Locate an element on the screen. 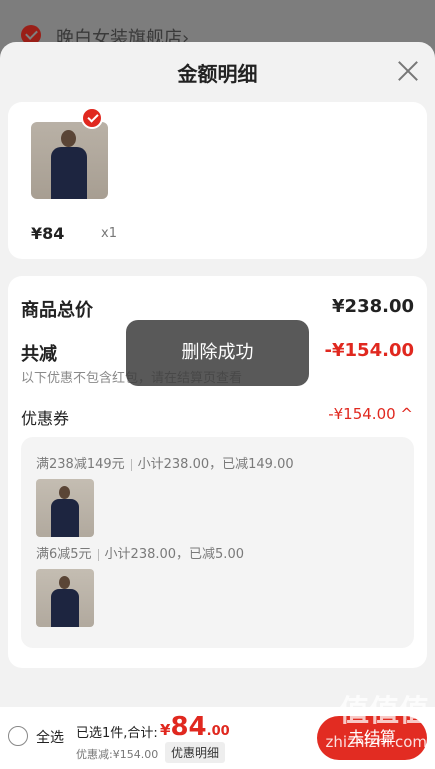 The height and width of the screenshot is (769, 435). watermark-url: zhizhizhi.com is located at coordinates (376, 742).